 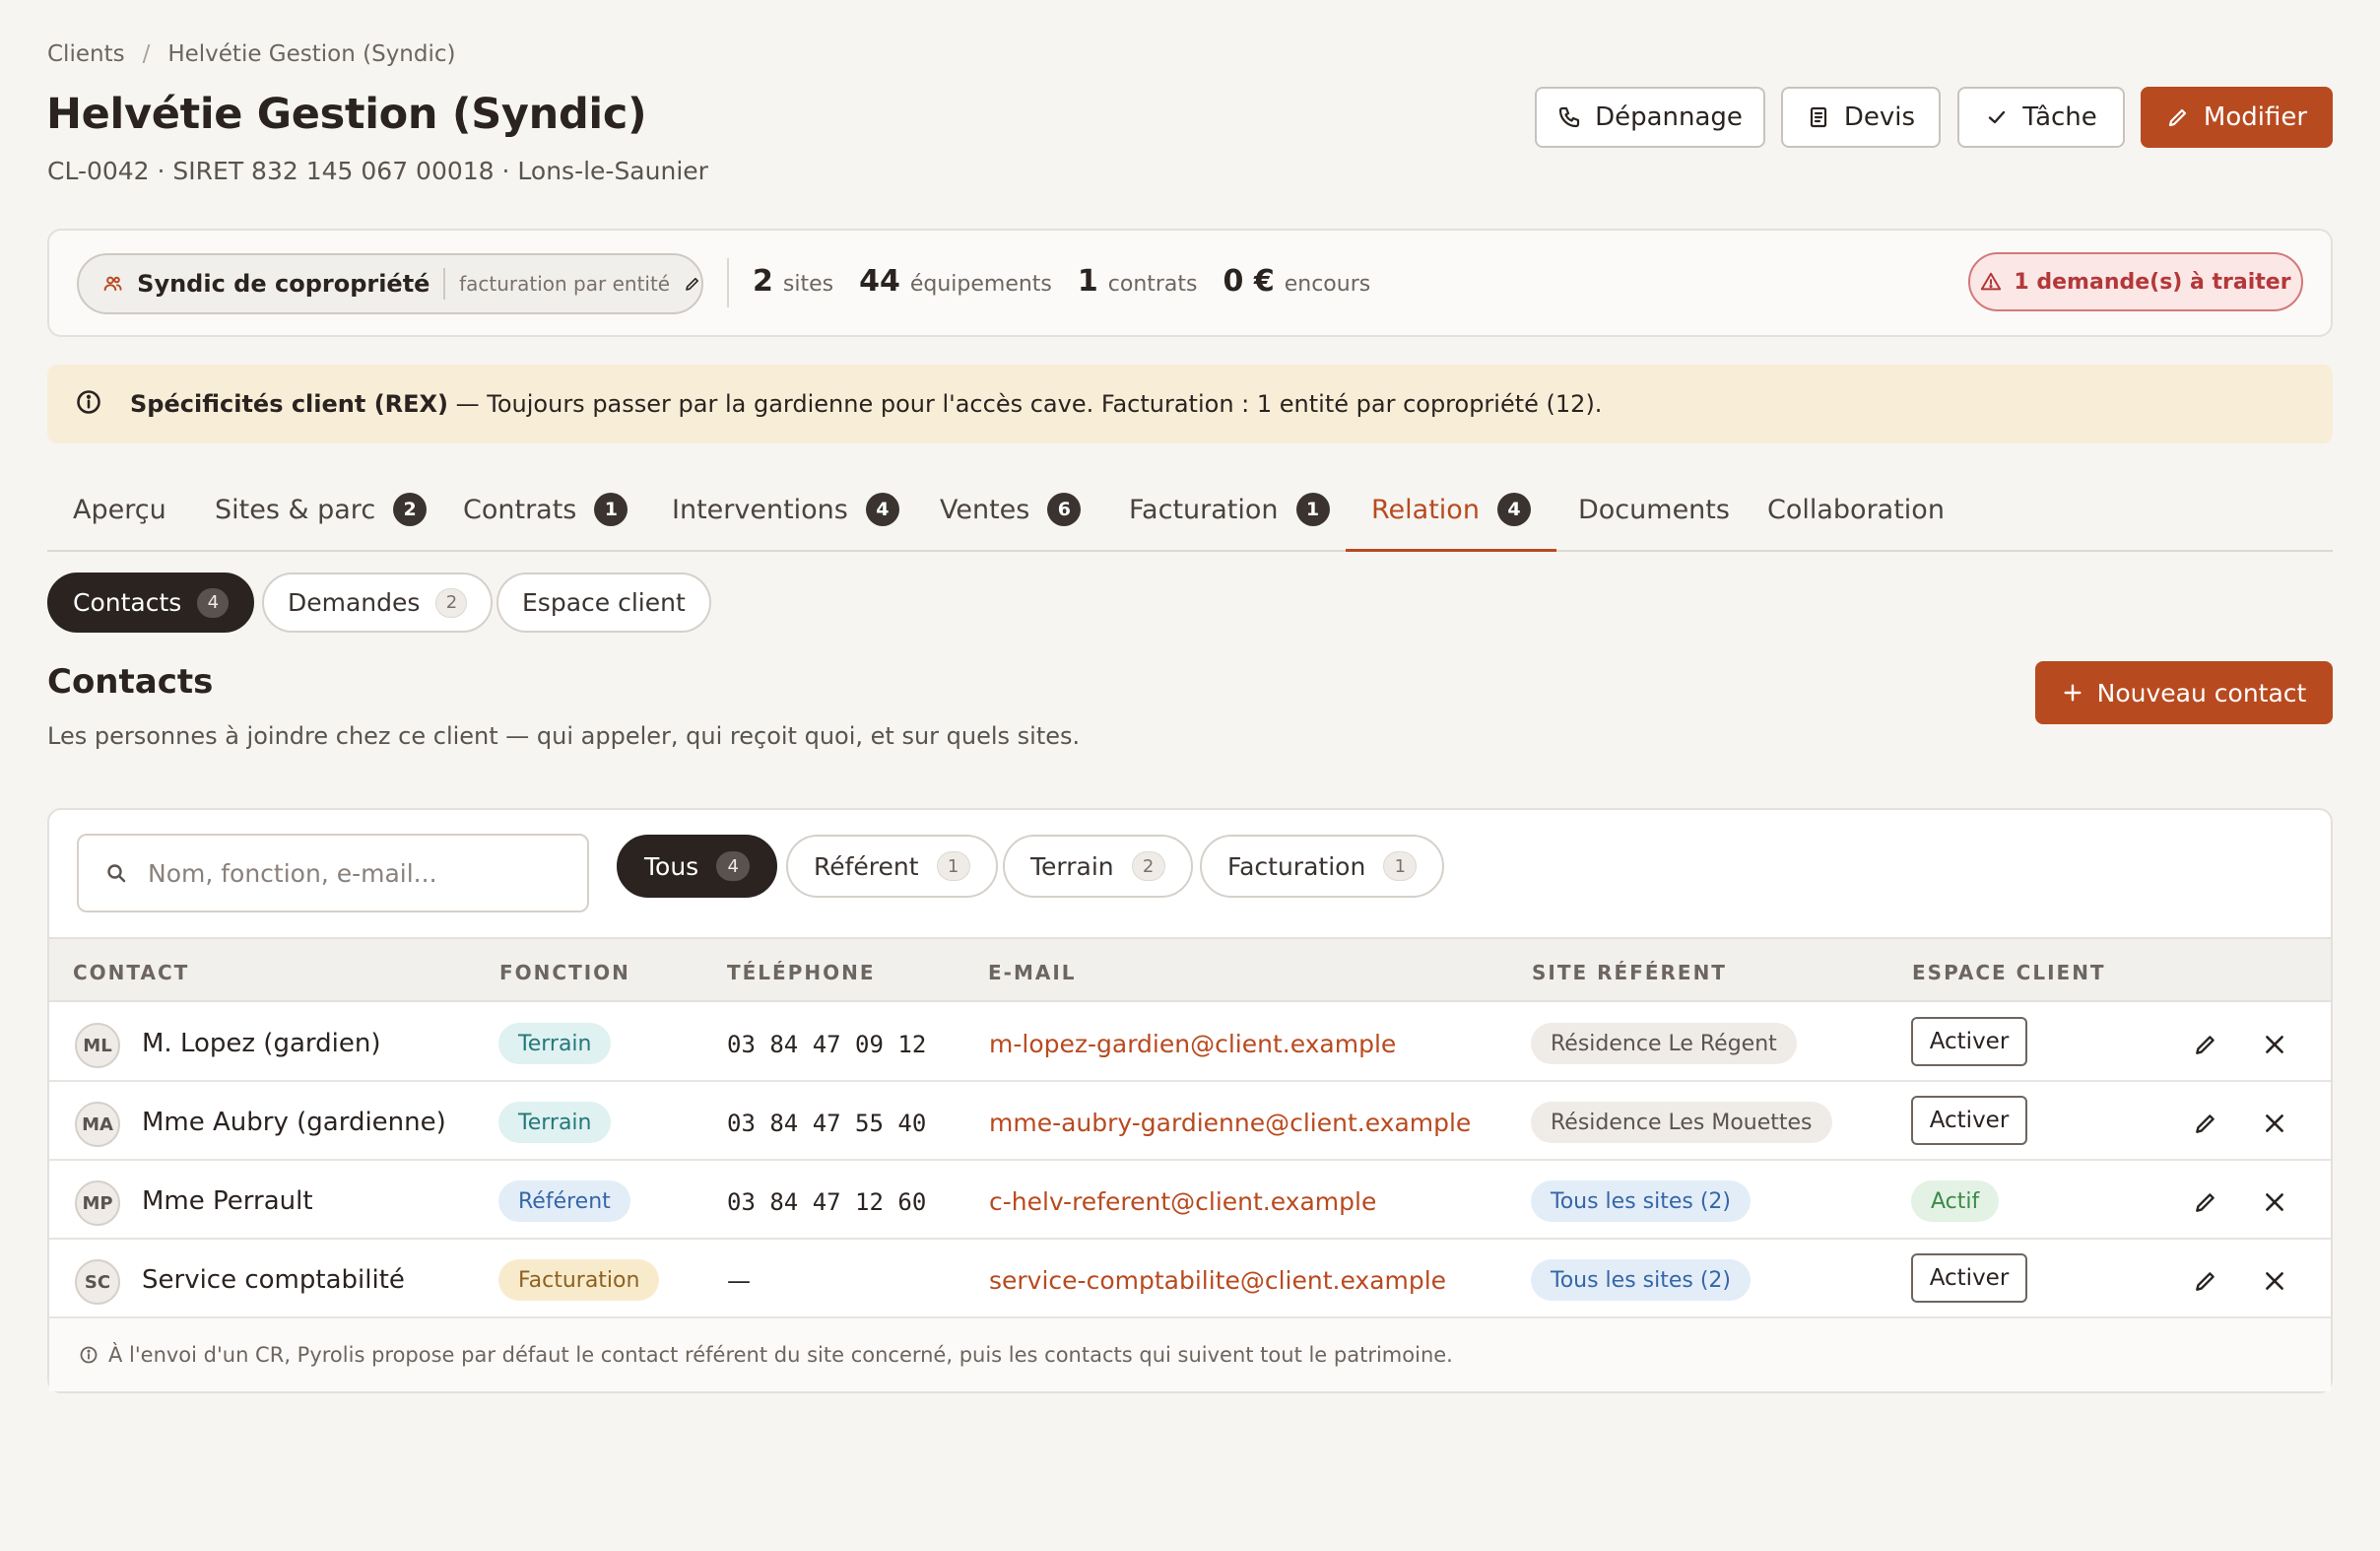 What do you see at coordinates (378, 603) in the screenshot?
I see `subtab-demandes: Demandes 2` at bounding box center [378, 603].